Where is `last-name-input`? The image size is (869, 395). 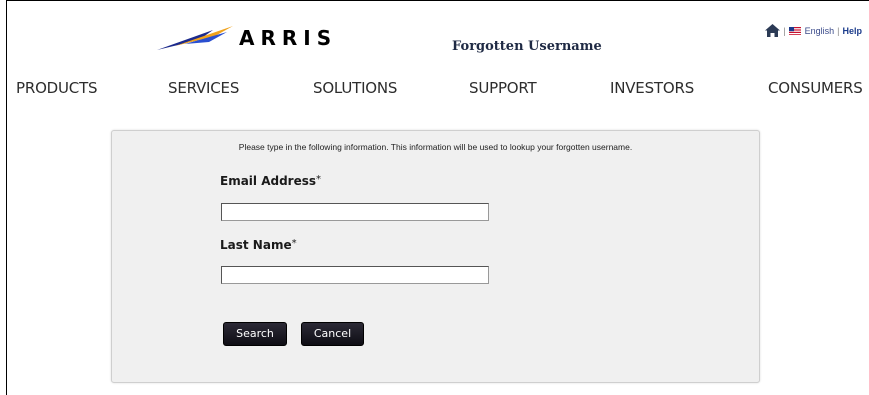 last-name-input is located at coordinates (355, 275).